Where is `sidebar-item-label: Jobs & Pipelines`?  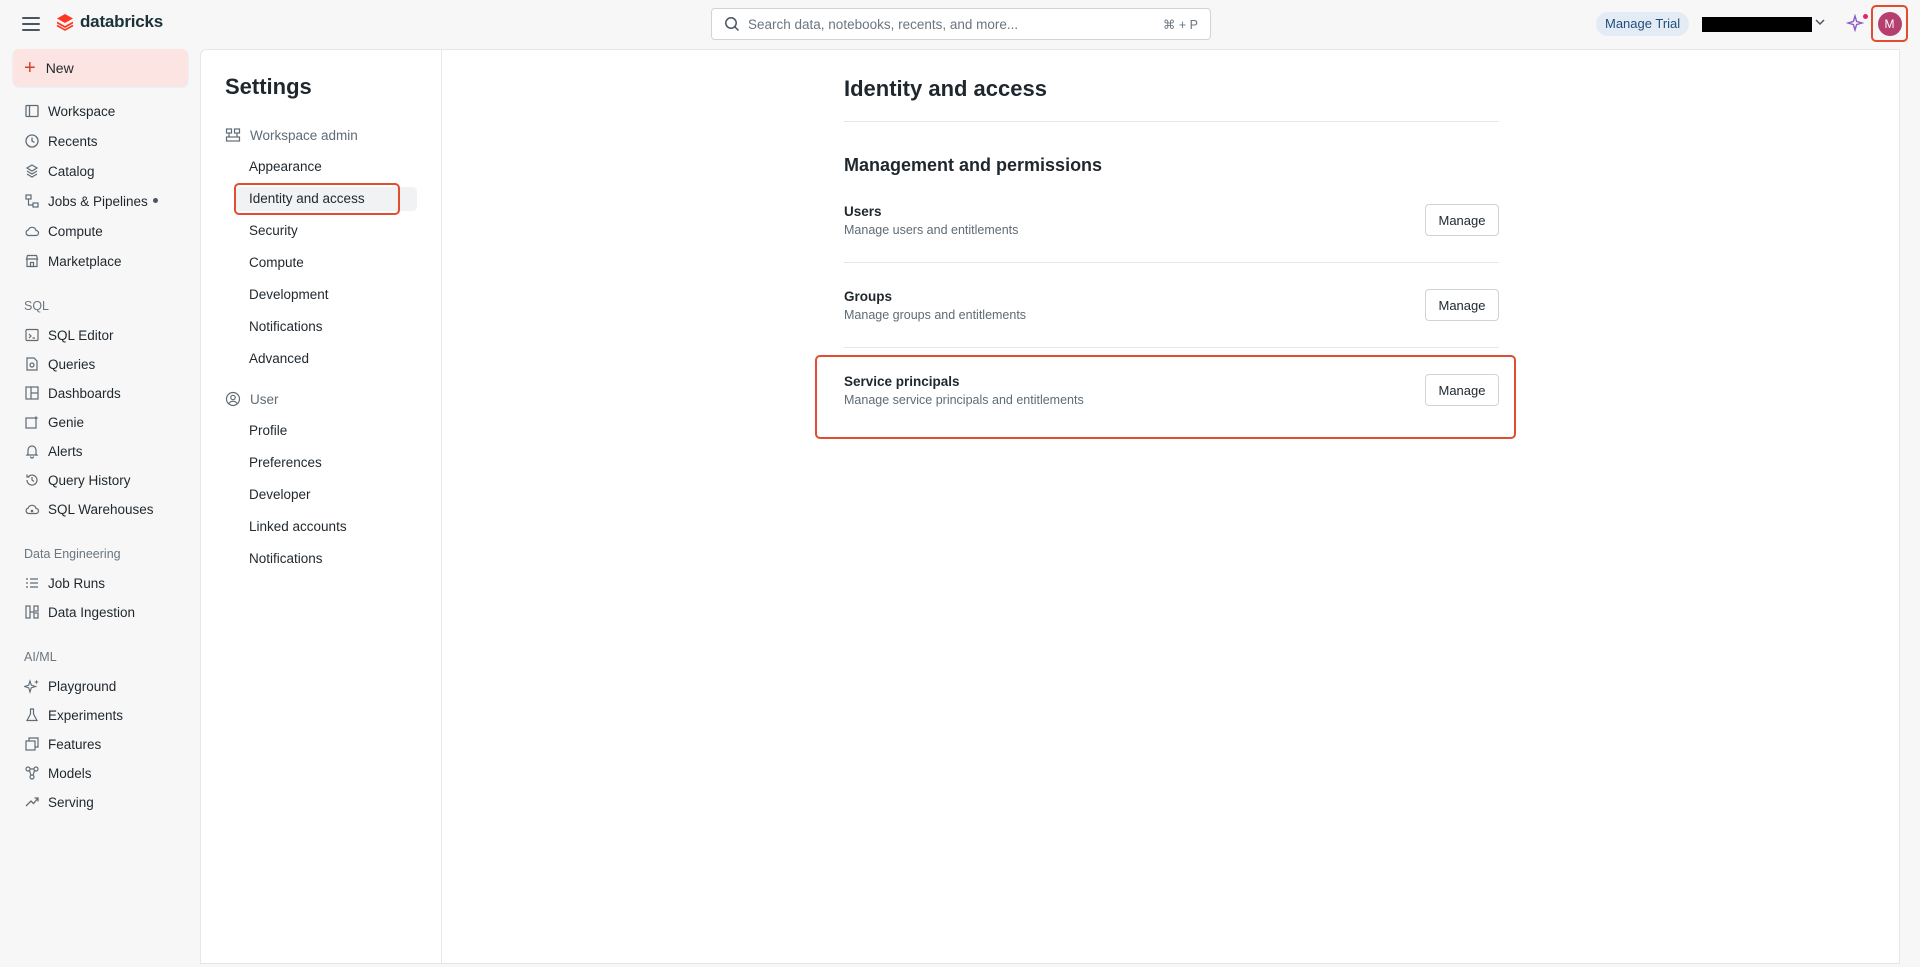 sidebar-item-label: Jobs & Pipelines is located at coordinates (98, 201).